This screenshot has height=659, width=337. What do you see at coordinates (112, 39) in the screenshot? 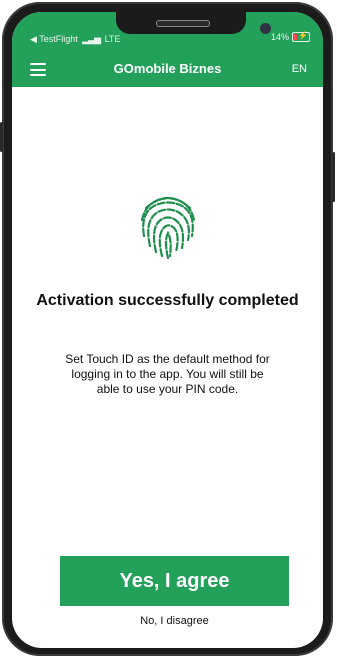
I see `network-type: LTE` at bounding box center [112, 39].